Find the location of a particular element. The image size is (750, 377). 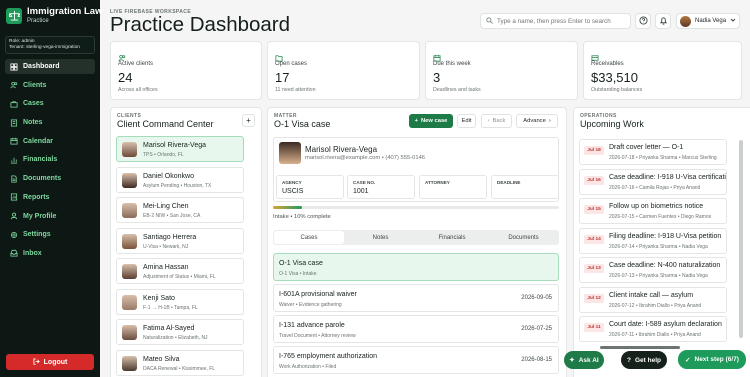

case-name: O-1 Visa case is located at coordinates (301, 263).